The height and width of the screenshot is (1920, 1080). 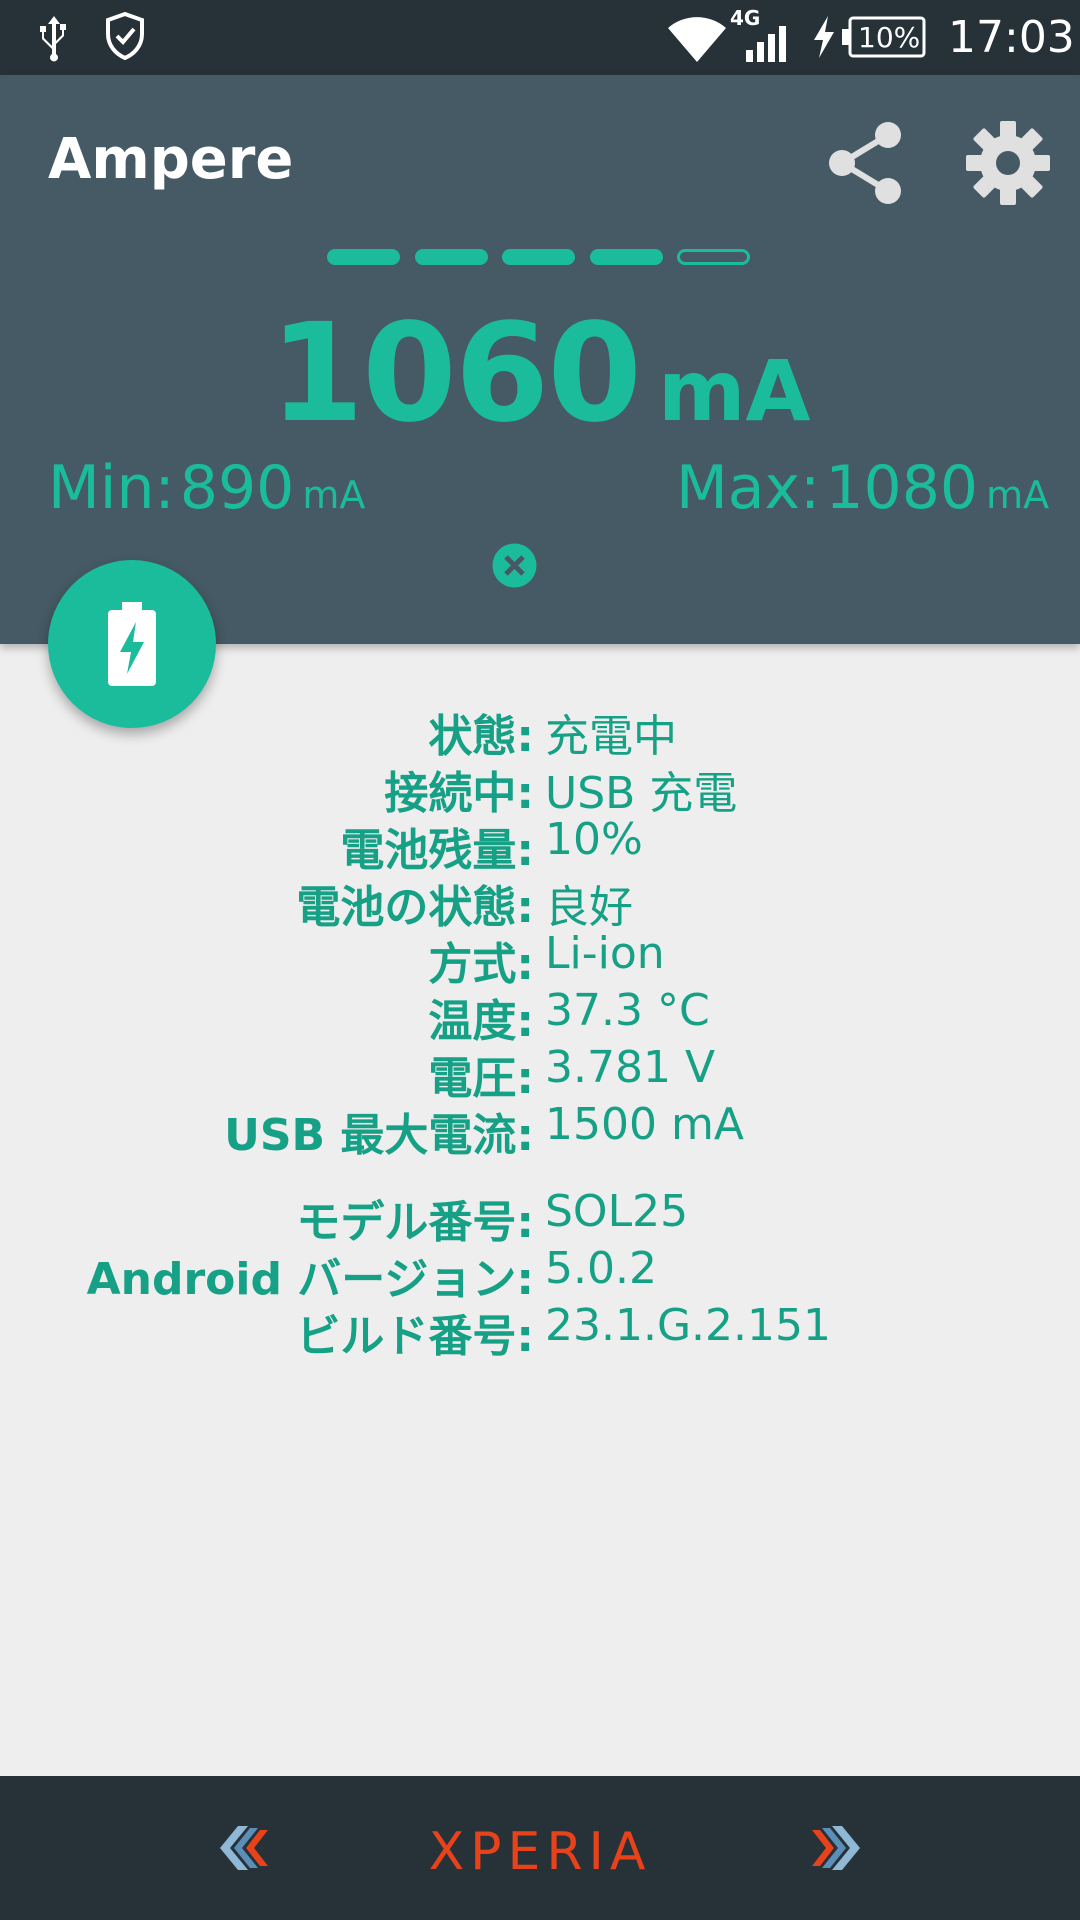 I want to click on usb-icon, so click(x=54, y=40).